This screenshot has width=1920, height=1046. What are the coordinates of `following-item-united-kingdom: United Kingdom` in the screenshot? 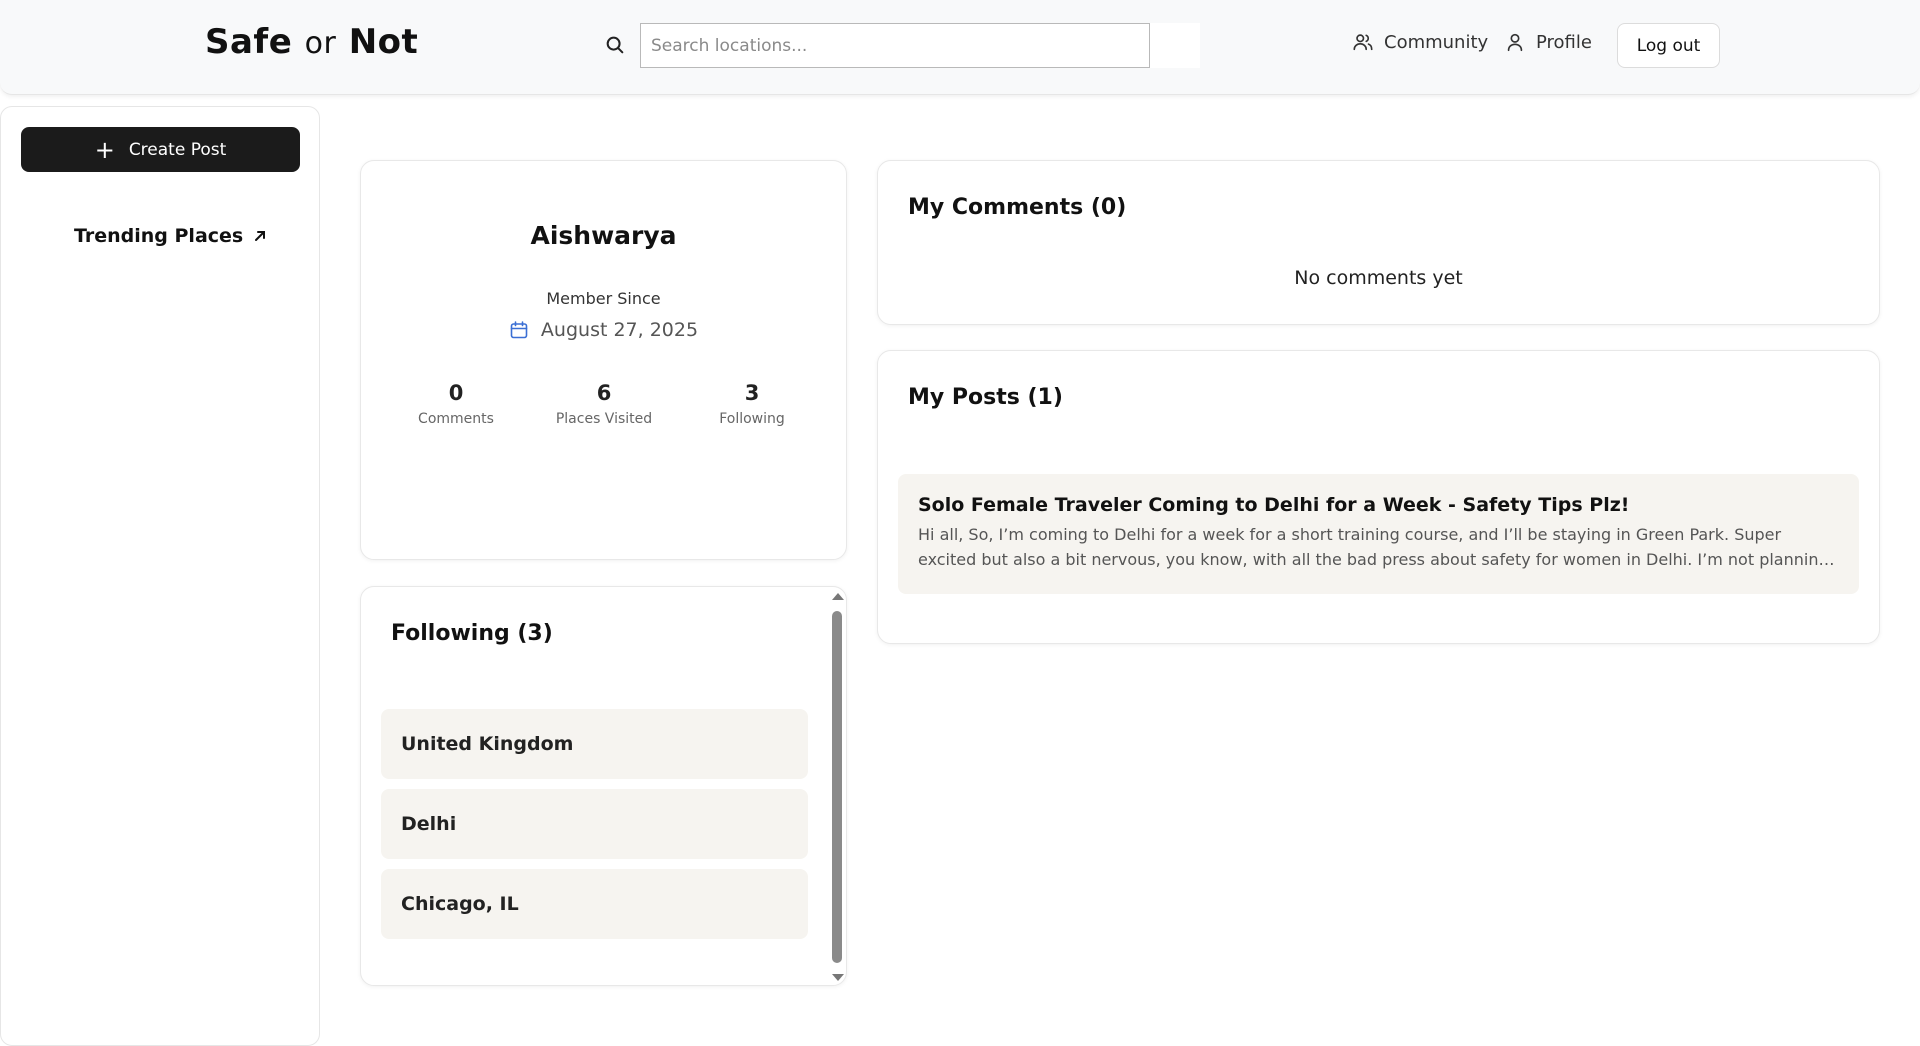 It's located at (594, 744).